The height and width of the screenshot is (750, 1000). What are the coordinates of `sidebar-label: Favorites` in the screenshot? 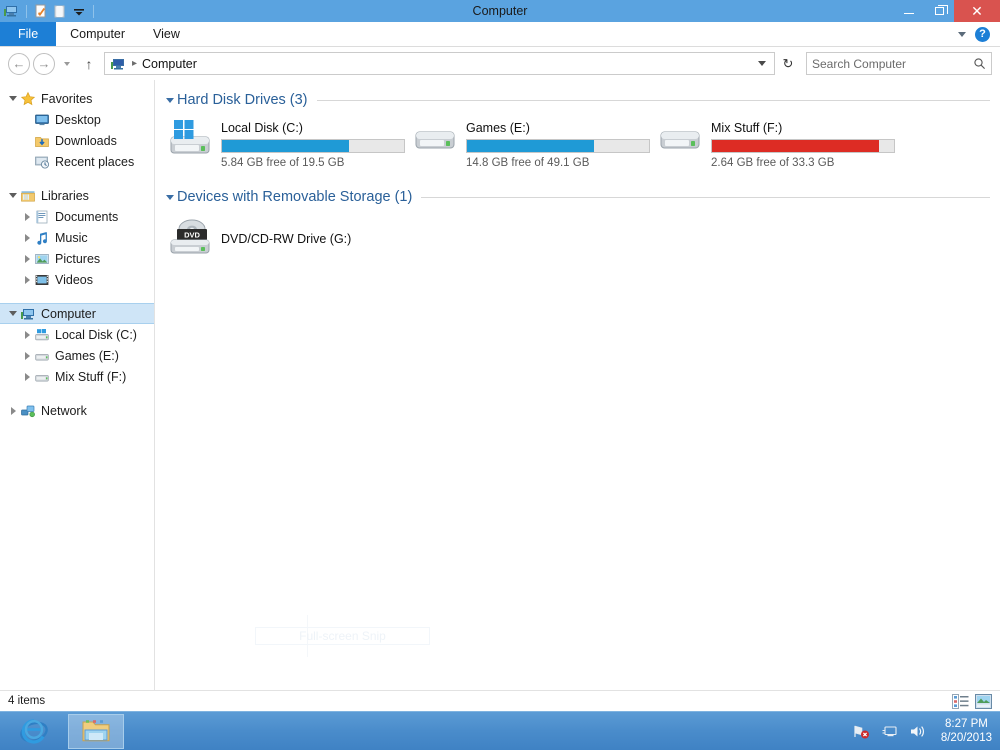 It's located at (67, 98).